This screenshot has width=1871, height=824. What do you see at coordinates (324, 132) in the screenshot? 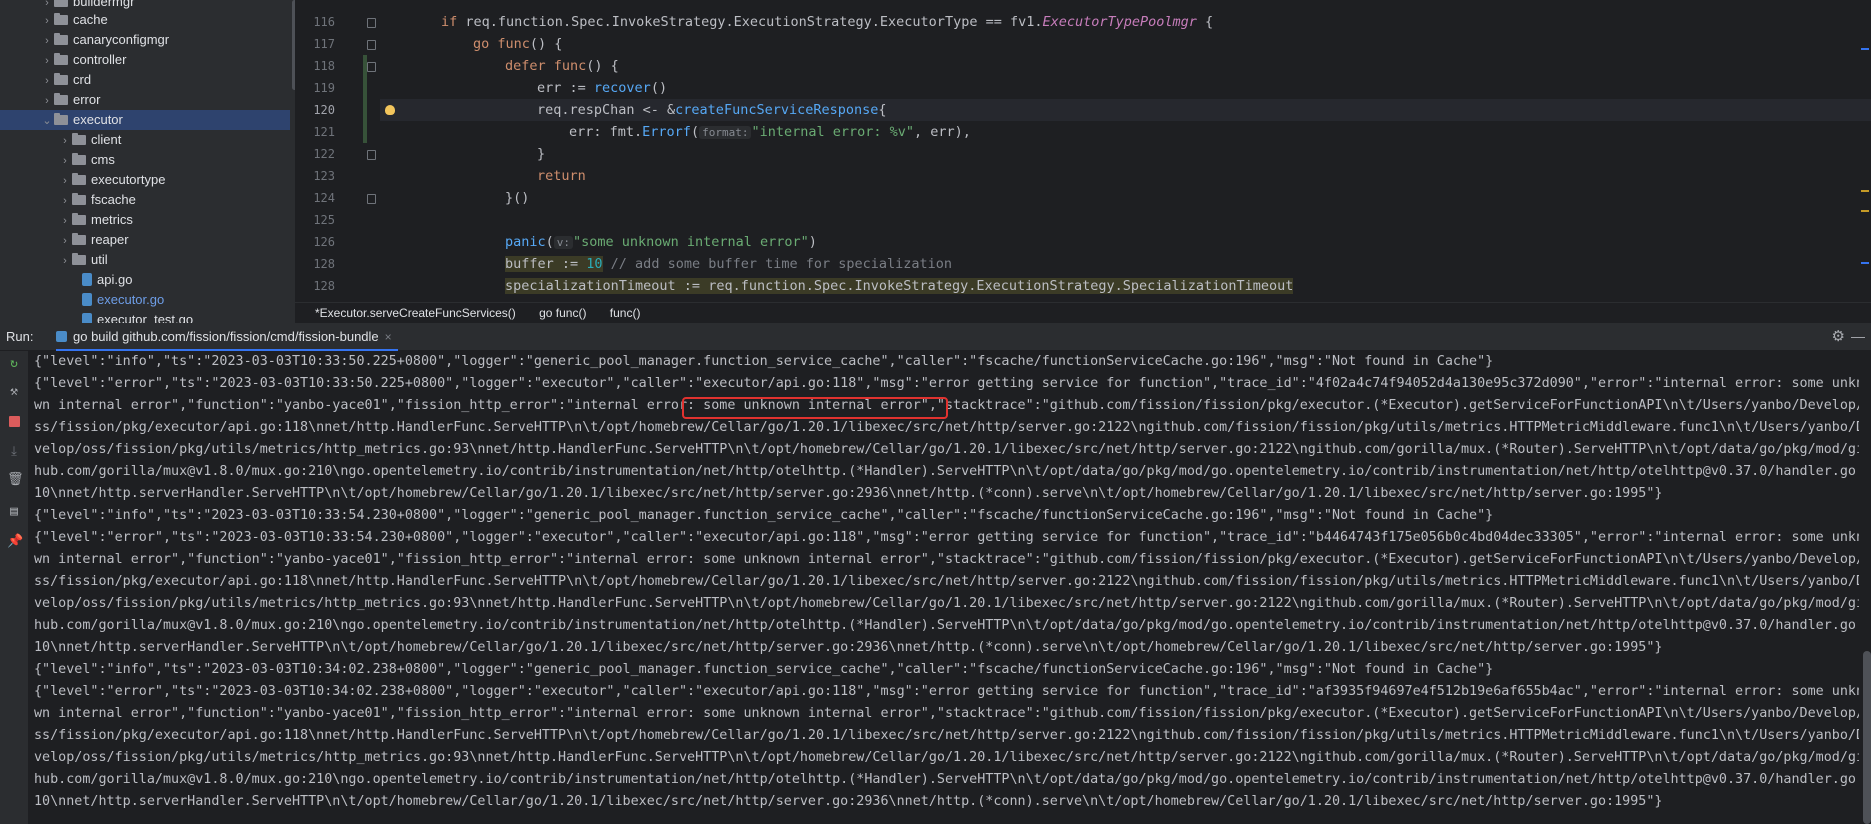
I see `line-number: 121` at bounding box center [324, 132].